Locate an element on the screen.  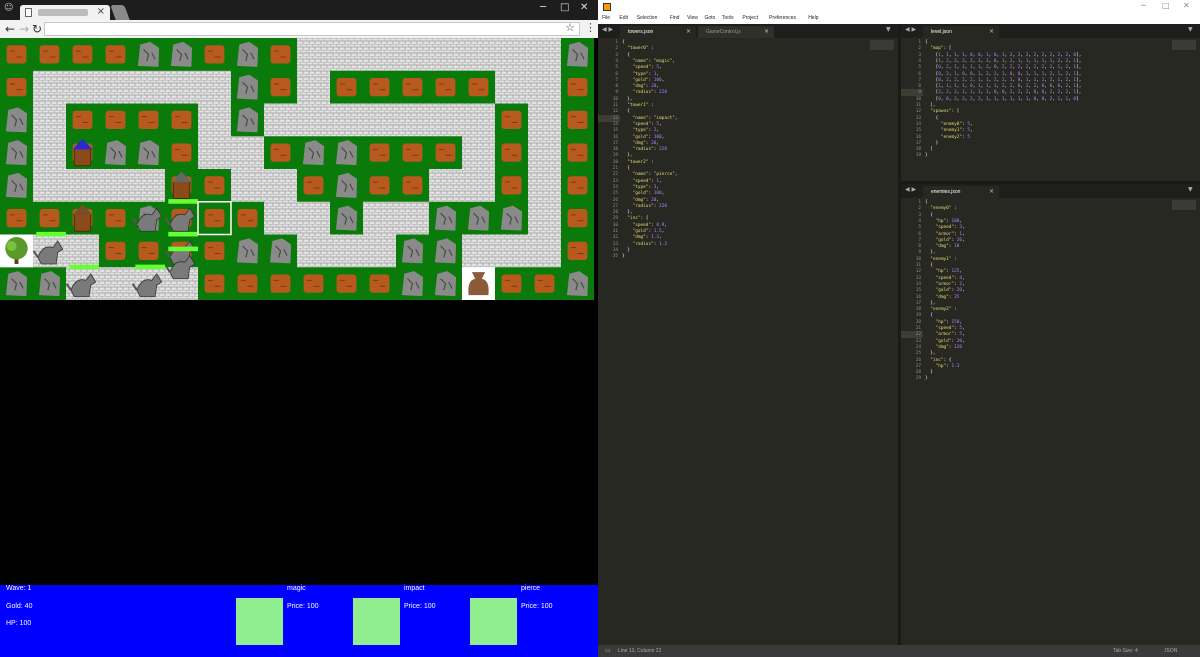
menu-file: File is located at coordinates (606, 18).